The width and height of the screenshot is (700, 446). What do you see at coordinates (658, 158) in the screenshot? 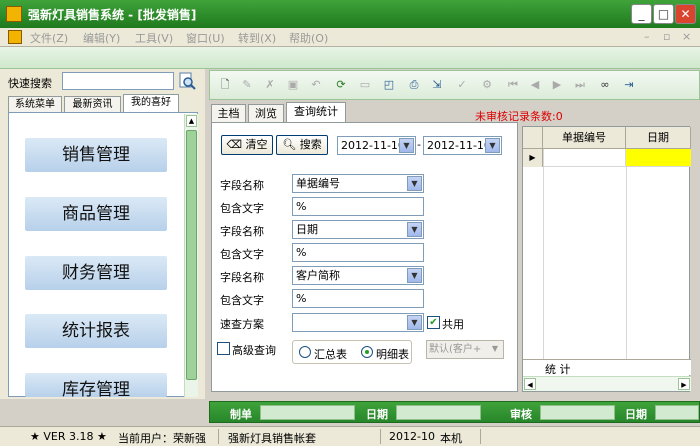
I see `grid-cell-date` at bounding box center [658, 158].